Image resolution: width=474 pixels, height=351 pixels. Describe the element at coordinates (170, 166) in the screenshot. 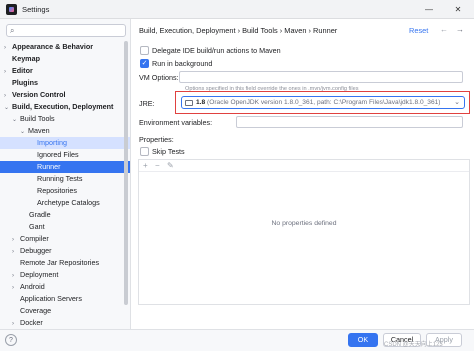

I see `edit-icon: ✎` at that location.